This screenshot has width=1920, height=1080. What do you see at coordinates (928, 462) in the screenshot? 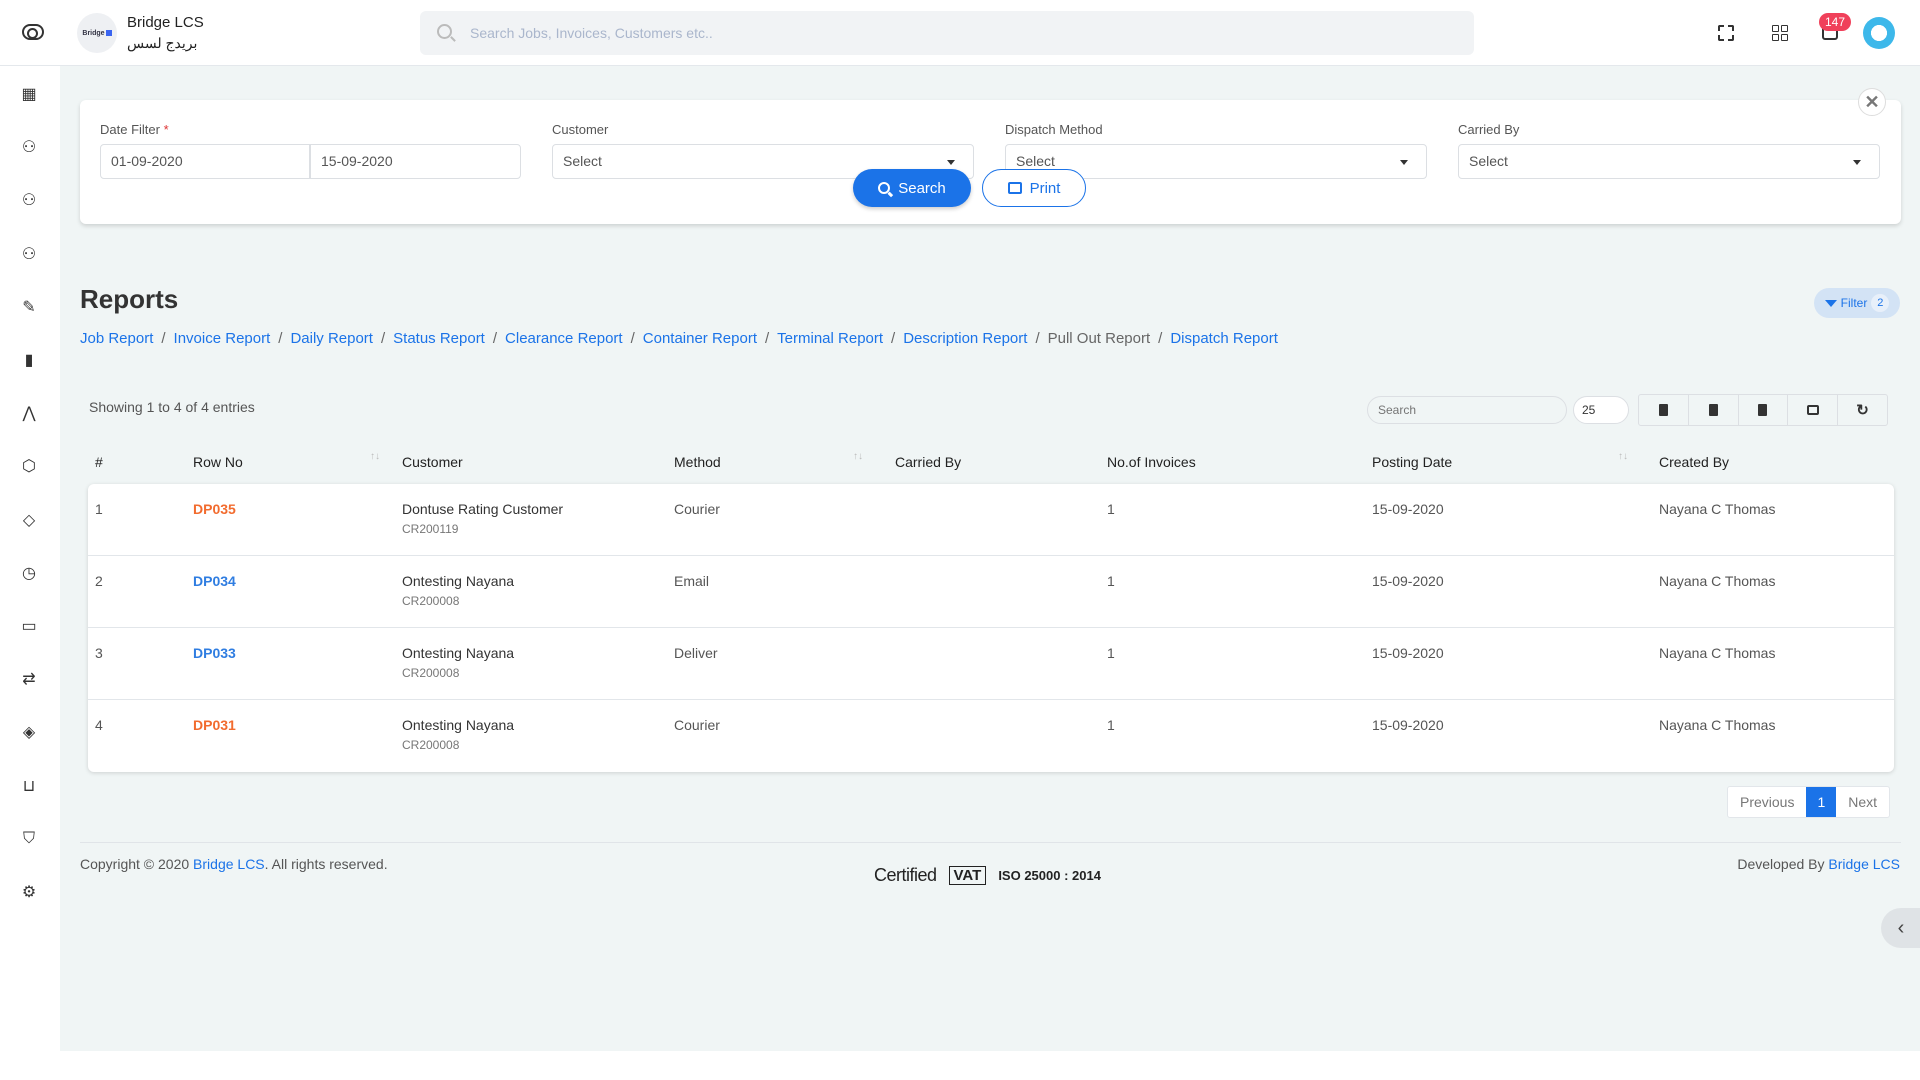
I see `column-header: Carried By` at bounding box center [928, 462].